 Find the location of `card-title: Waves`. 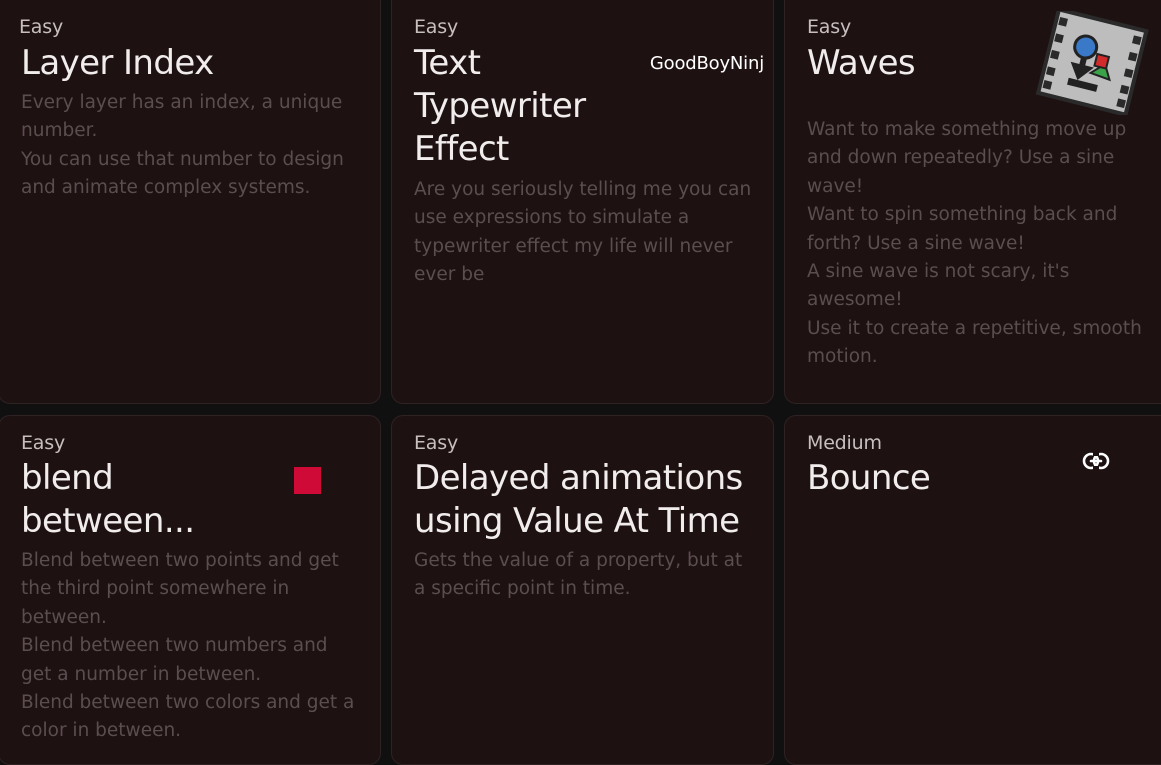

card-title: Waves is located at coordinates (861, 63).